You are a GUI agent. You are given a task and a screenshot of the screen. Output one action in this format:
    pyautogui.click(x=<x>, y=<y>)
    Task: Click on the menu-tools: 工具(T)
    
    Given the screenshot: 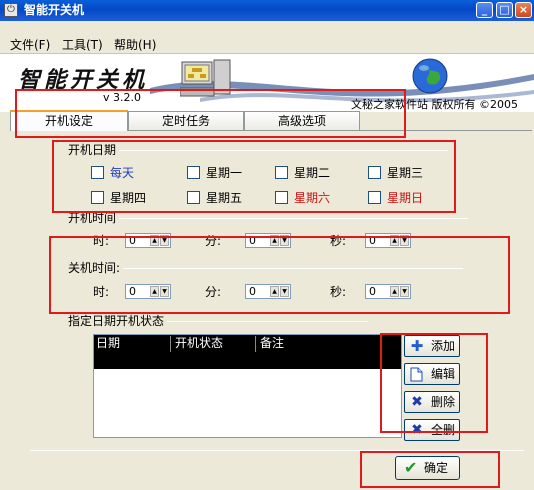 What is the action you would take?
    pyautogui.click(x=82, y=45)
    